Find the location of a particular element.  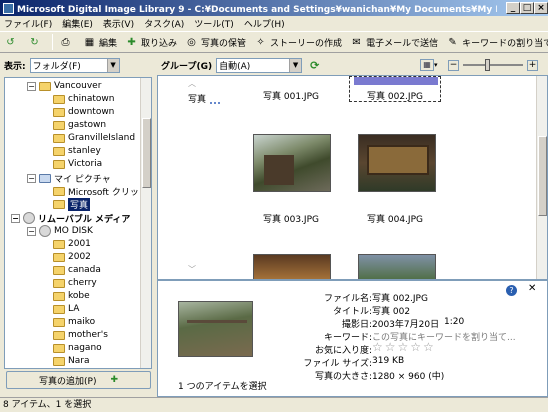

tree-item-photos: 写真 is located at coordinates (72, 204).